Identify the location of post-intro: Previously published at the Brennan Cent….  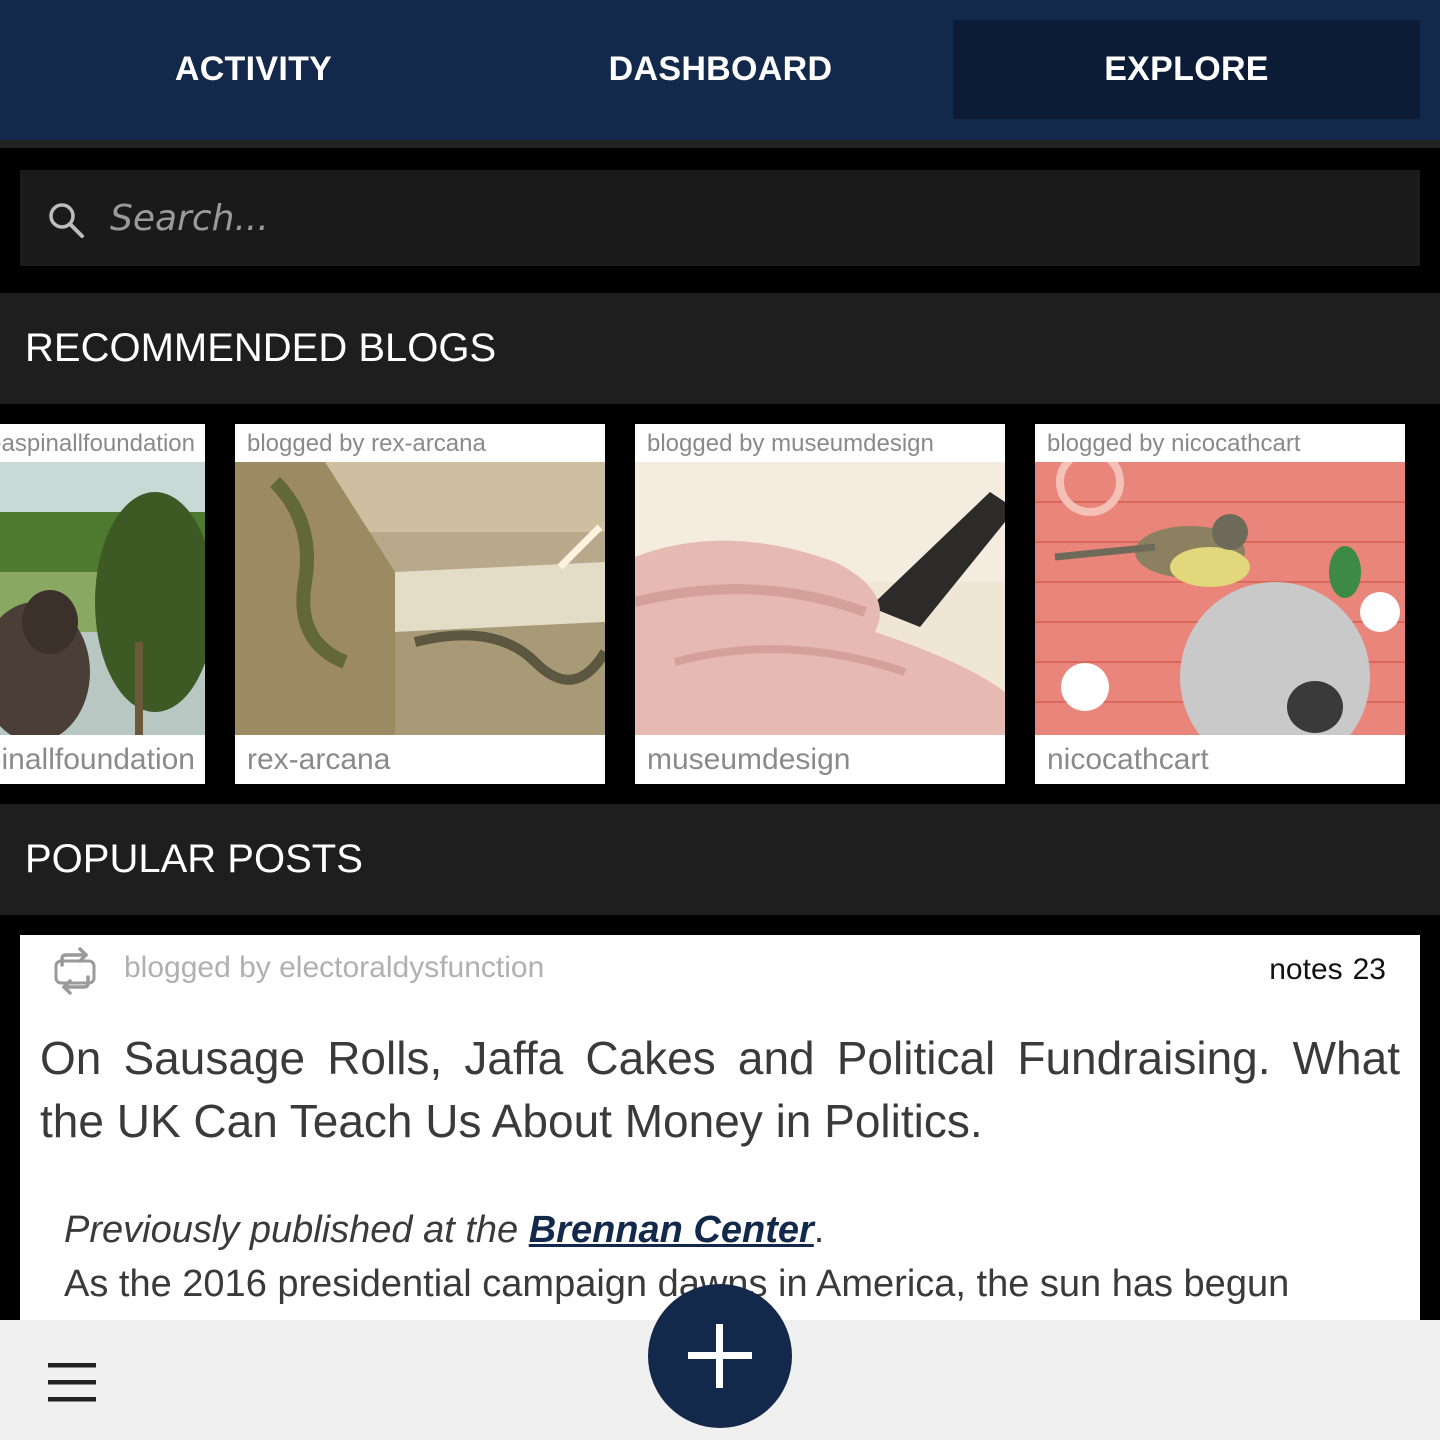
(724, 1230).